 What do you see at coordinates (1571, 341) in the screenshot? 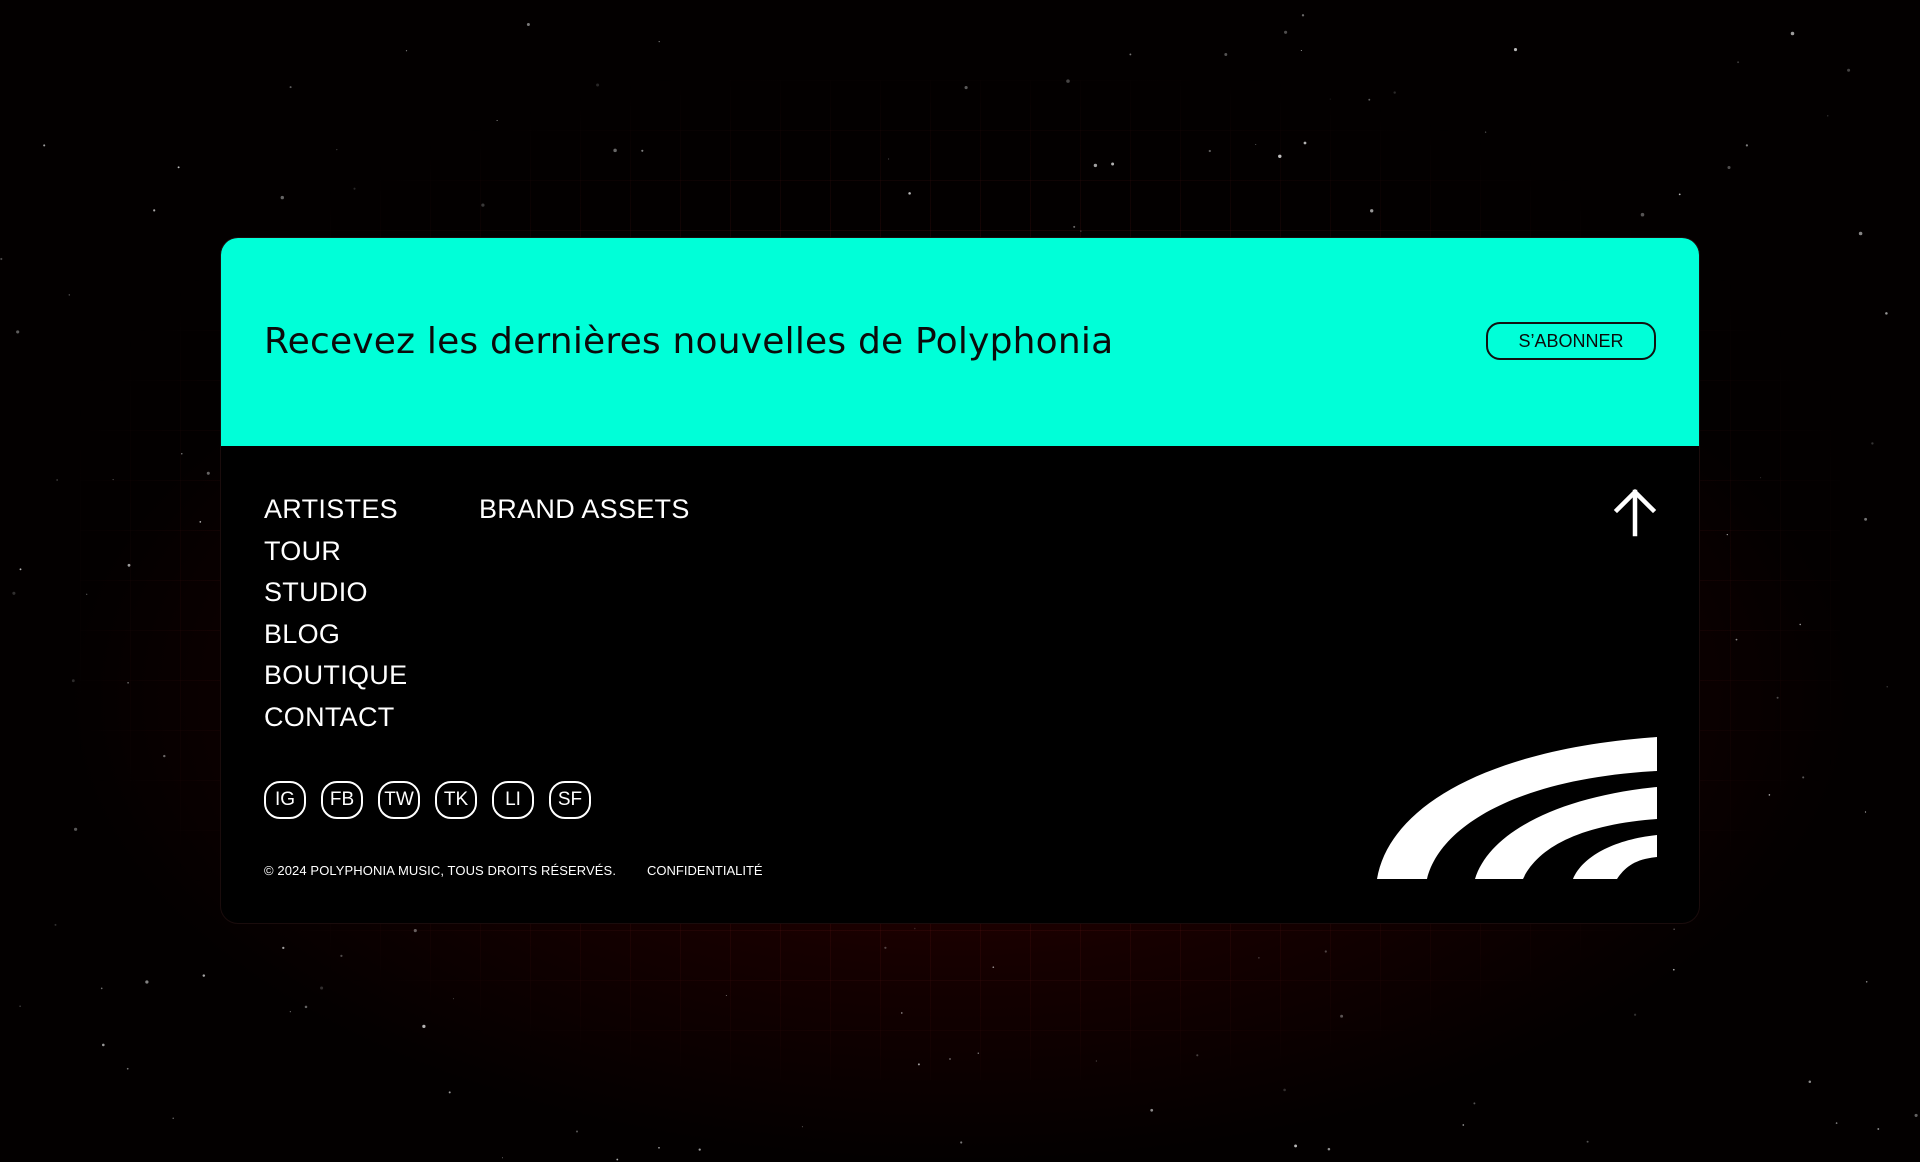
I see `subscribe-button: S’ABONNER` at bounding box center [1571, 341].